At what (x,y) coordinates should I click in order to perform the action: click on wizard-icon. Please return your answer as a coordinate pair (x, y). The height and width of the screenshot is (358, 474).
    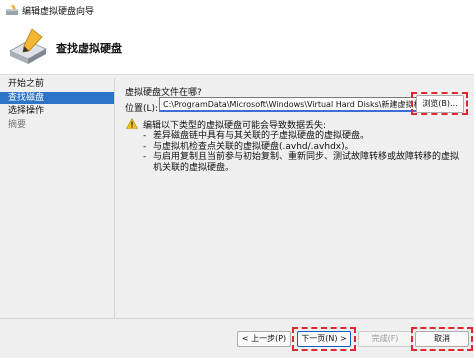
    Looking at the image, I should click on (12, 10).